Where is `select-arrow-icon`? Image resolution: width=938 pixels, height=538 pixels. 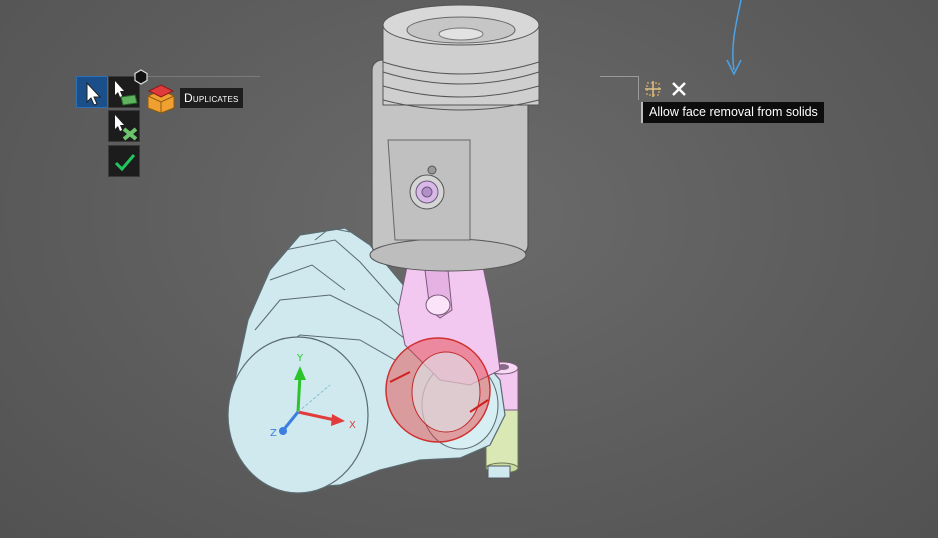 select-arrow-icon is located at coordinates (94, 93).